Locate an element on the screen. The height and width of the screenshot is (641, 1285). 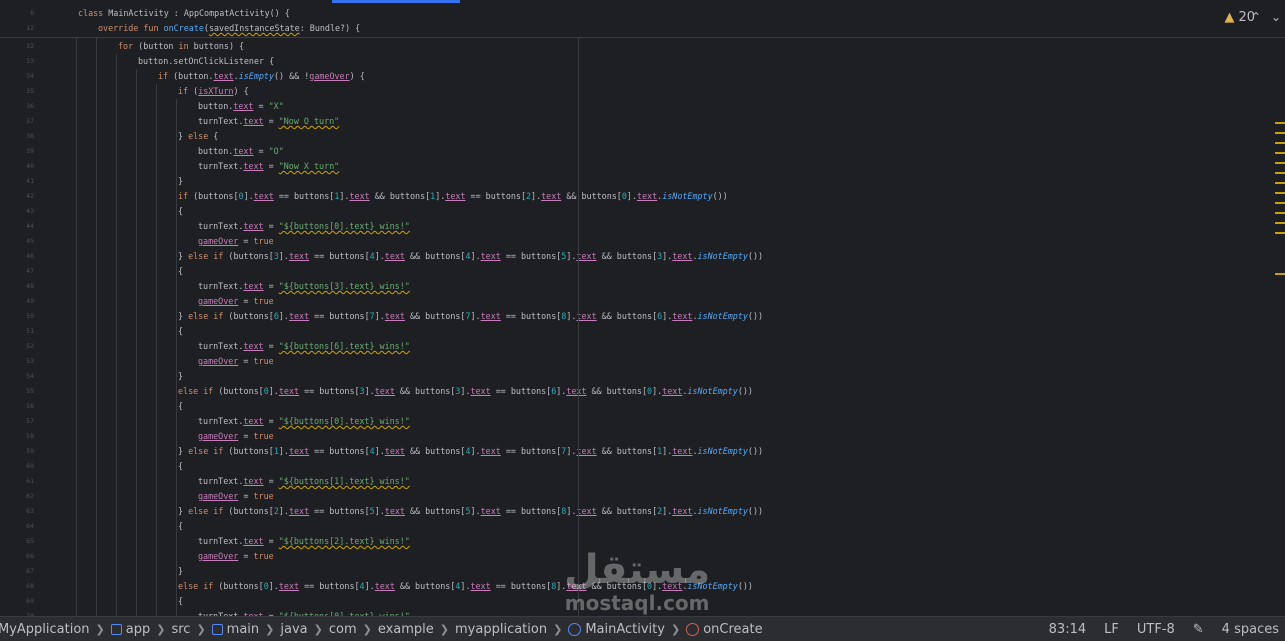
code-text: if (isXTurn) { is located at coordinates (213, 91).